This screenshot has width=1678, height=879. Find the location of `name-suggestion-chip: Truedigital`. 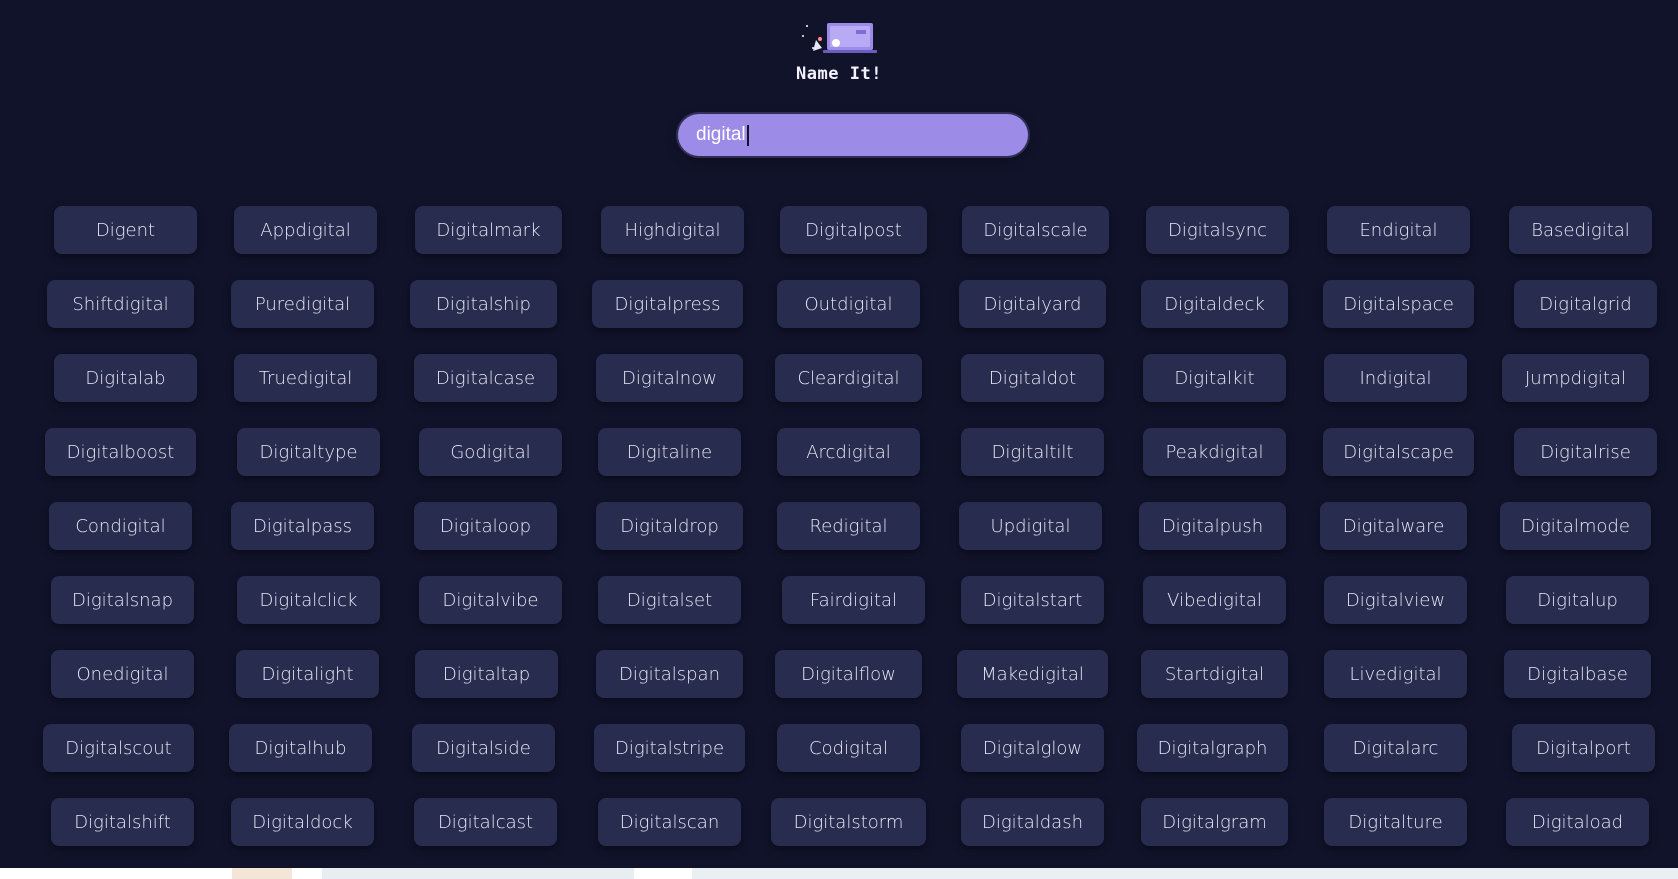

name-suggestion-chip: Truedigital is located at coordinates (305, 378).